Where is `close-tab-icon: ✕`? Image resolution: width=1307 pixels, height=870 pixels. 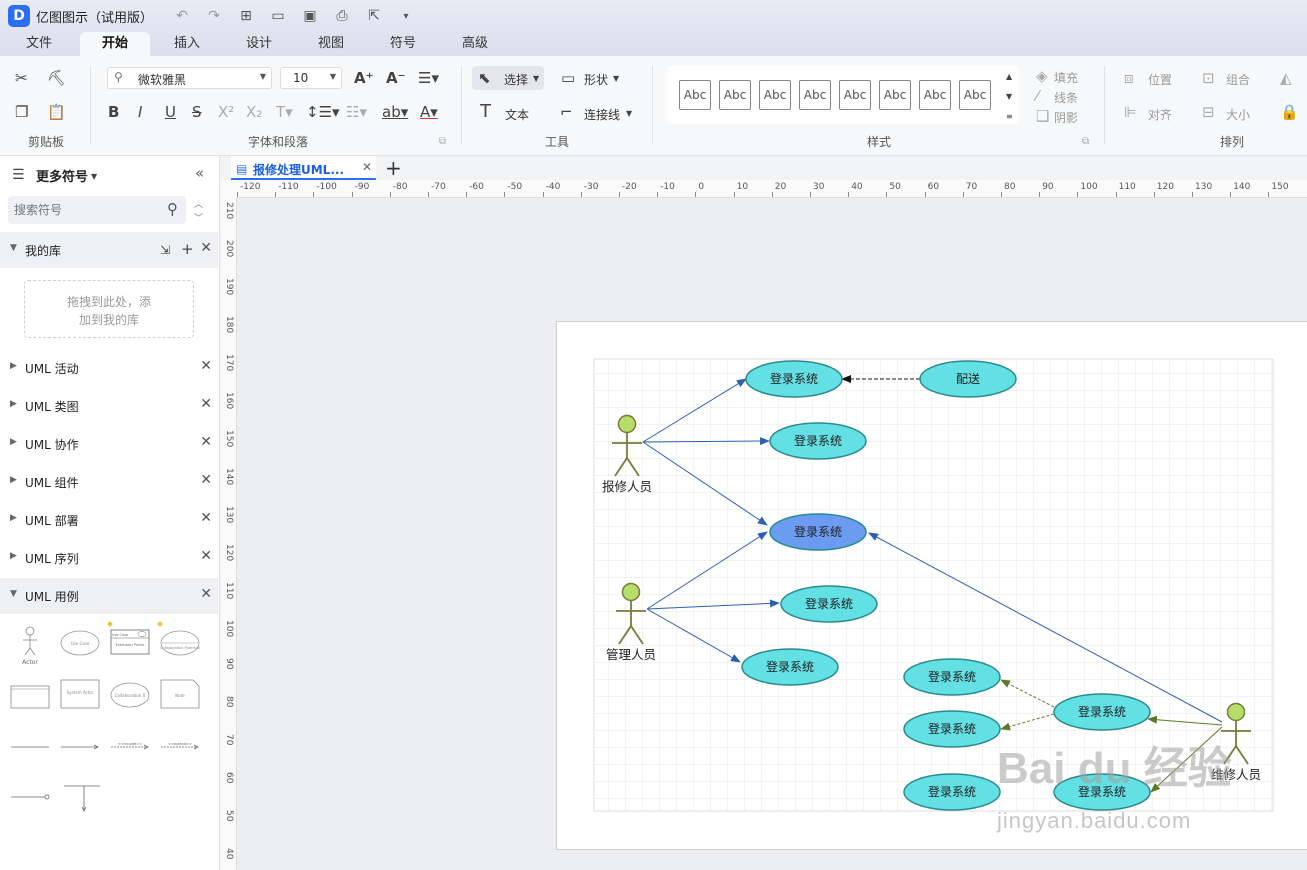
close-tab-icon: ✕ is located at coordinates (367, 167).